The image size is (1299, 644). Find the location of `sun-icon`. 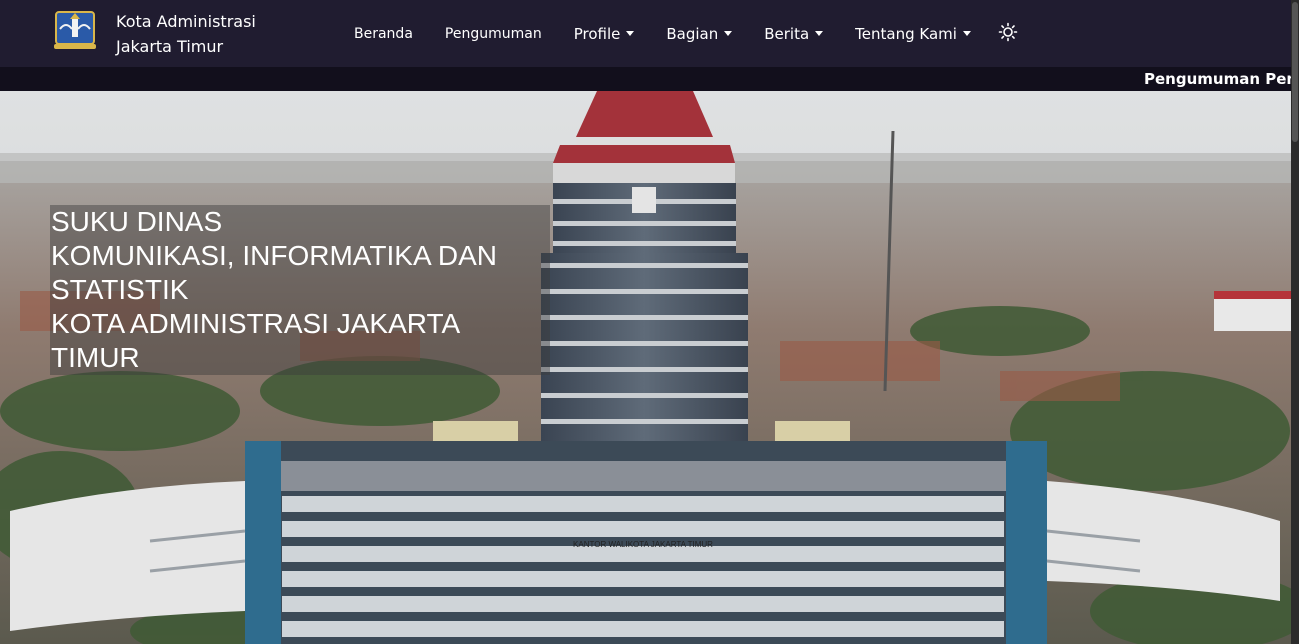

sun-icon is located at coordinates (1008, 32).